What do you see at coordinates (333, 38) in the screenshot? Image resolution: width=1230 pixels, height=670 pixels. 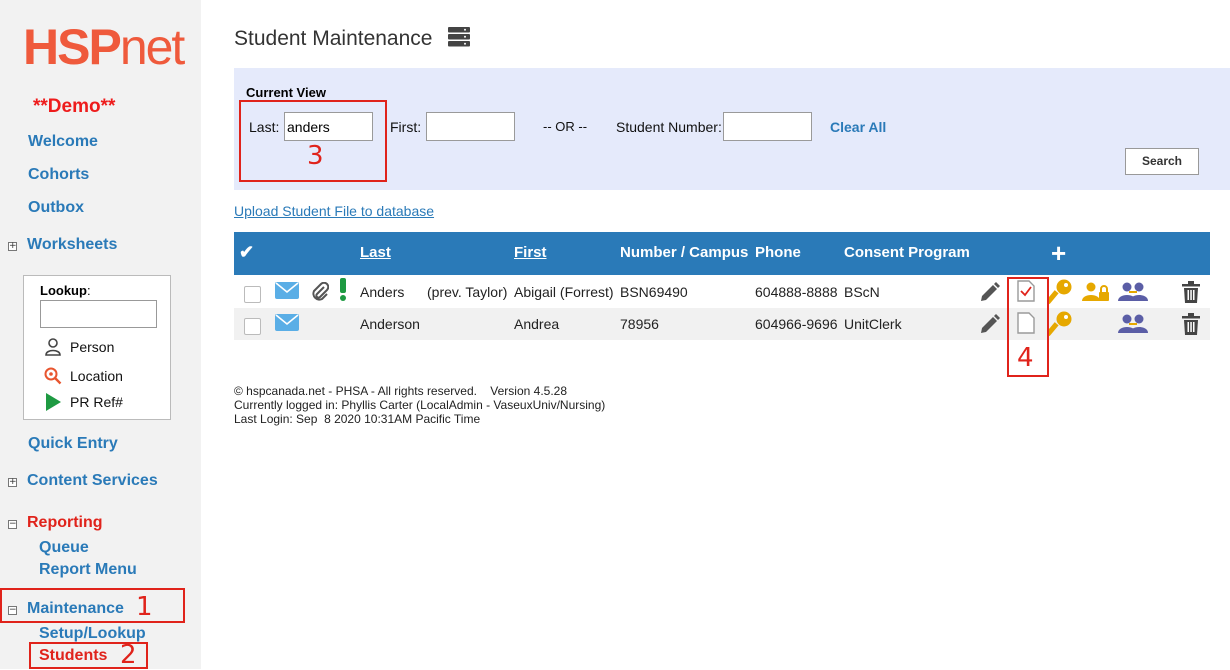 I see `page-title: Student Maintenance` at bounding box center [333, 38].